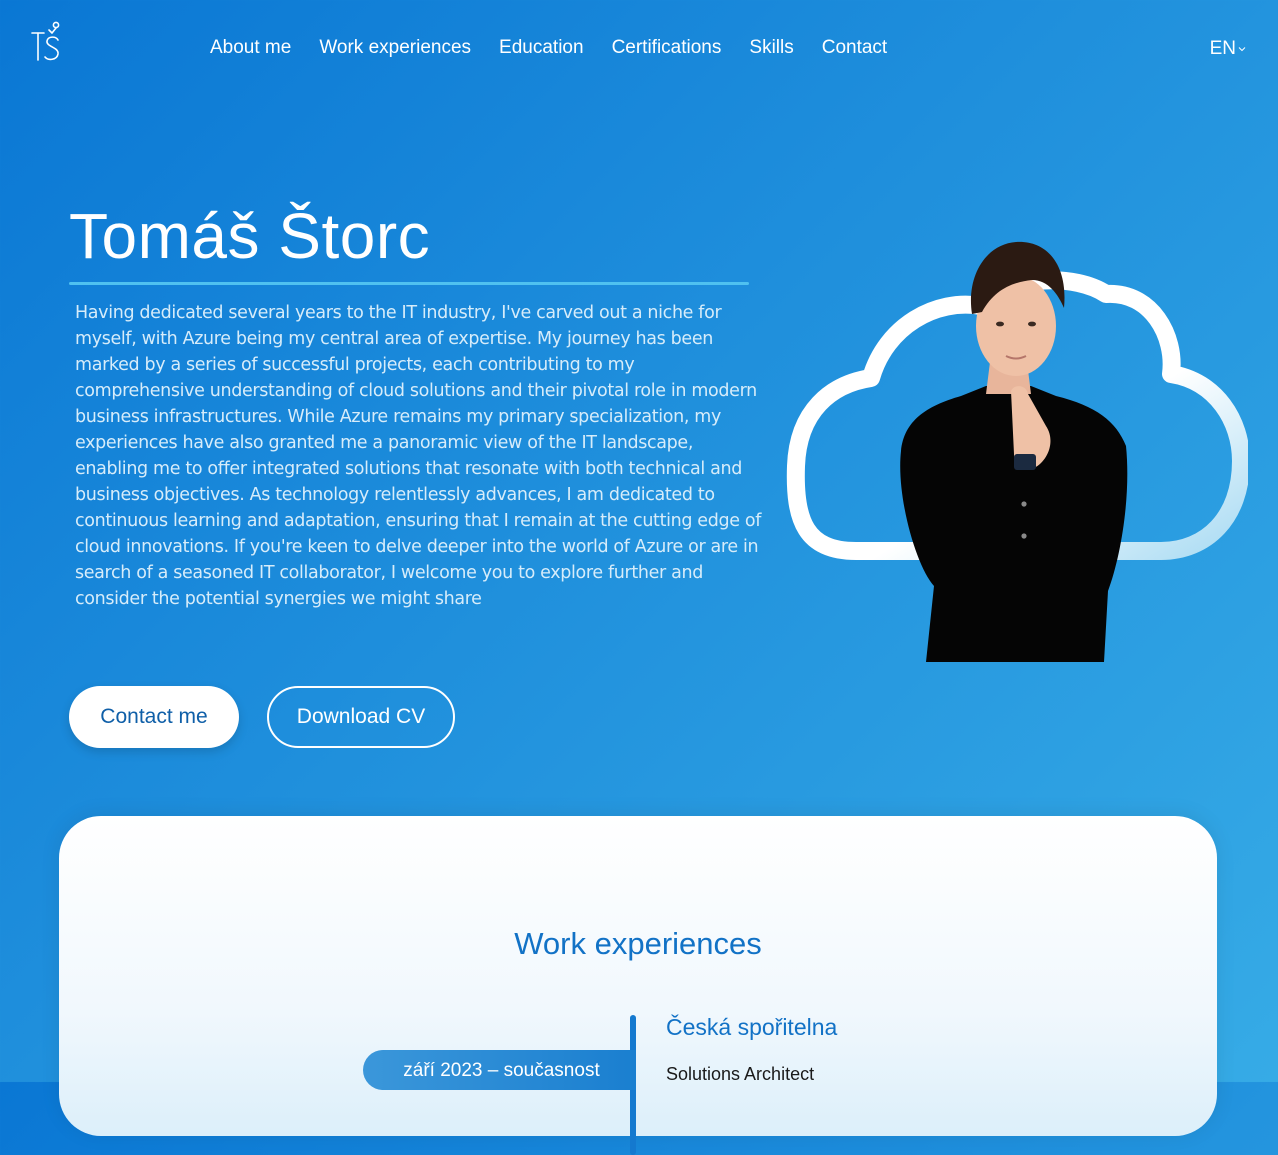 The height and width of the screenshot is (1155, 1278). What do you see at coordinates (638, 943) in the screenshot?
I see `section-title: Work experiences` at bounding box center [638, 943].